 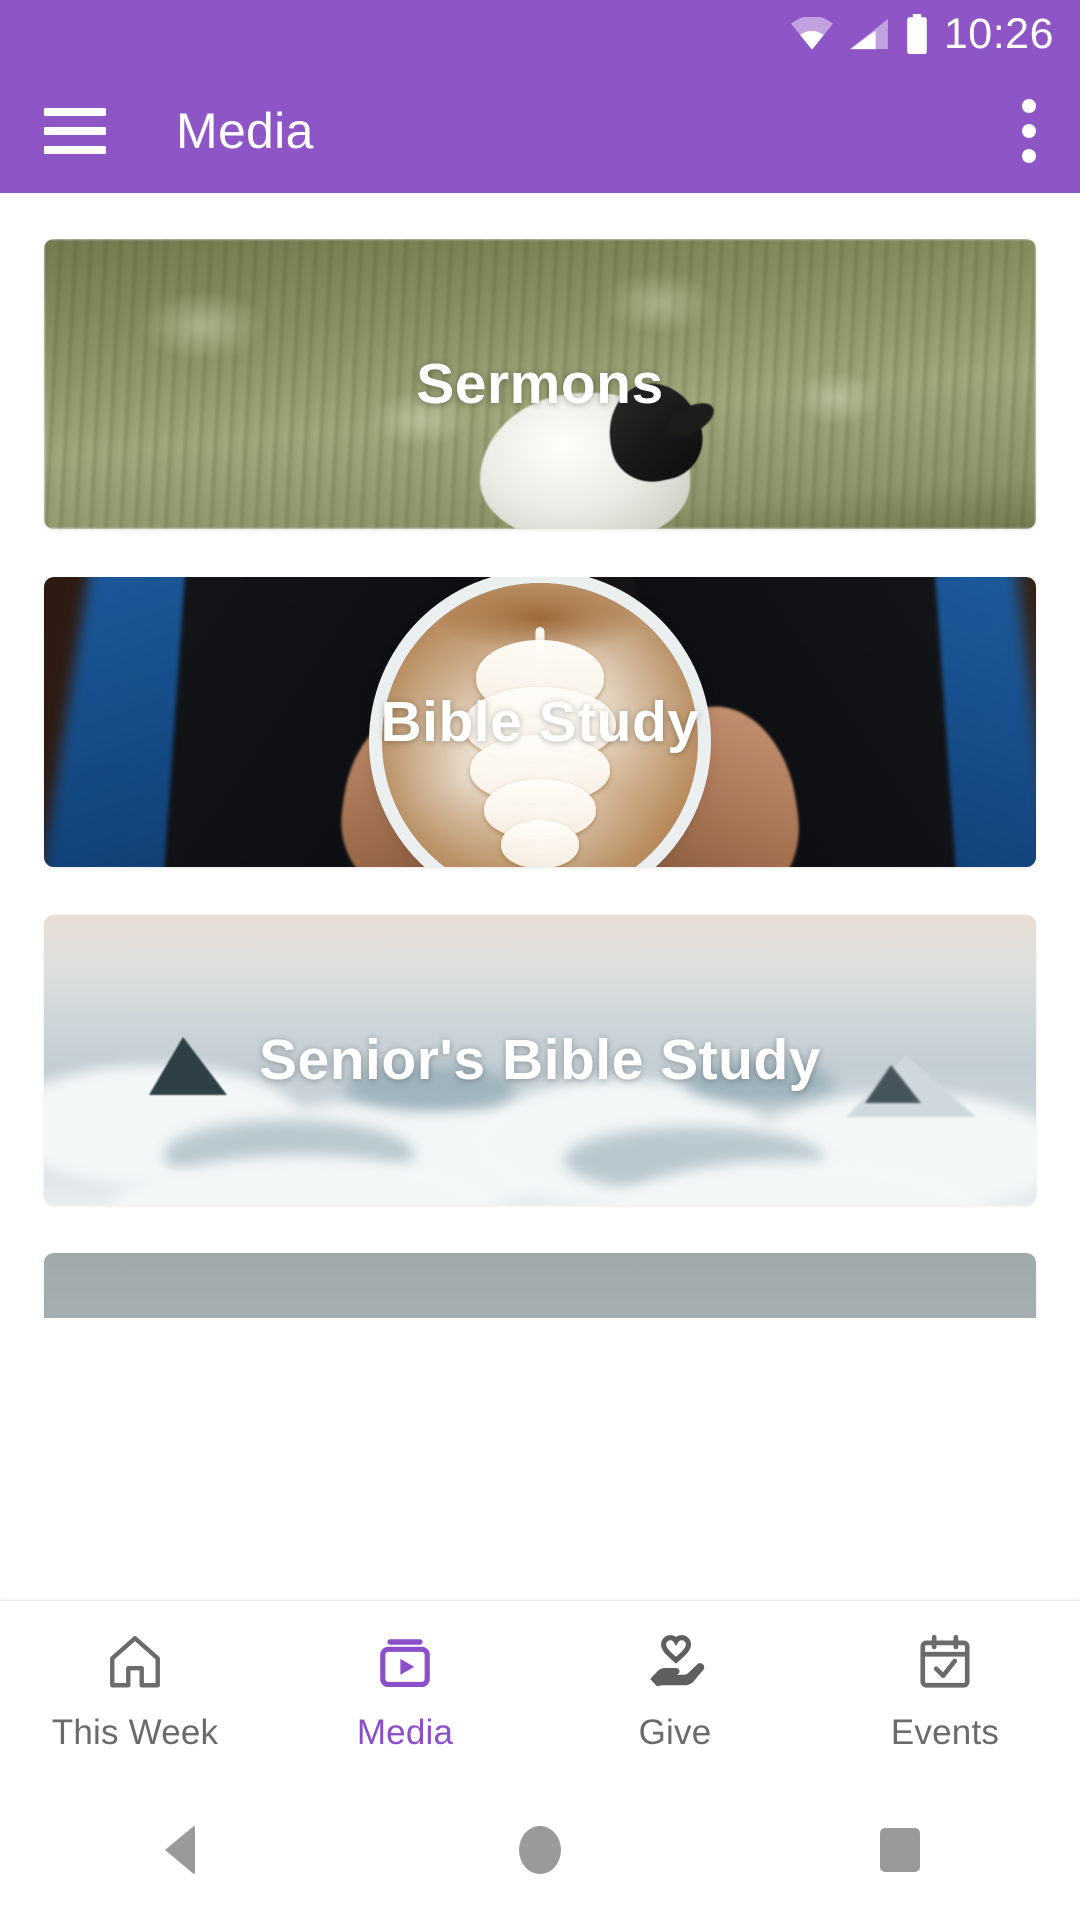 I want to click on media-card-bible-study: Bible Study, so click(x=540, y=722).